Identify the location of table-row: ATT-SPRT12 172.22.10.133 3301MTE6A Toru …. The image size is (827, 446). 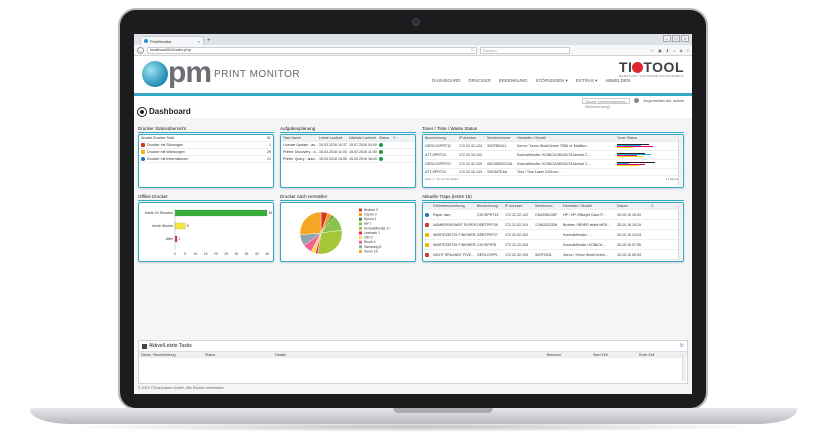
(553, 172).